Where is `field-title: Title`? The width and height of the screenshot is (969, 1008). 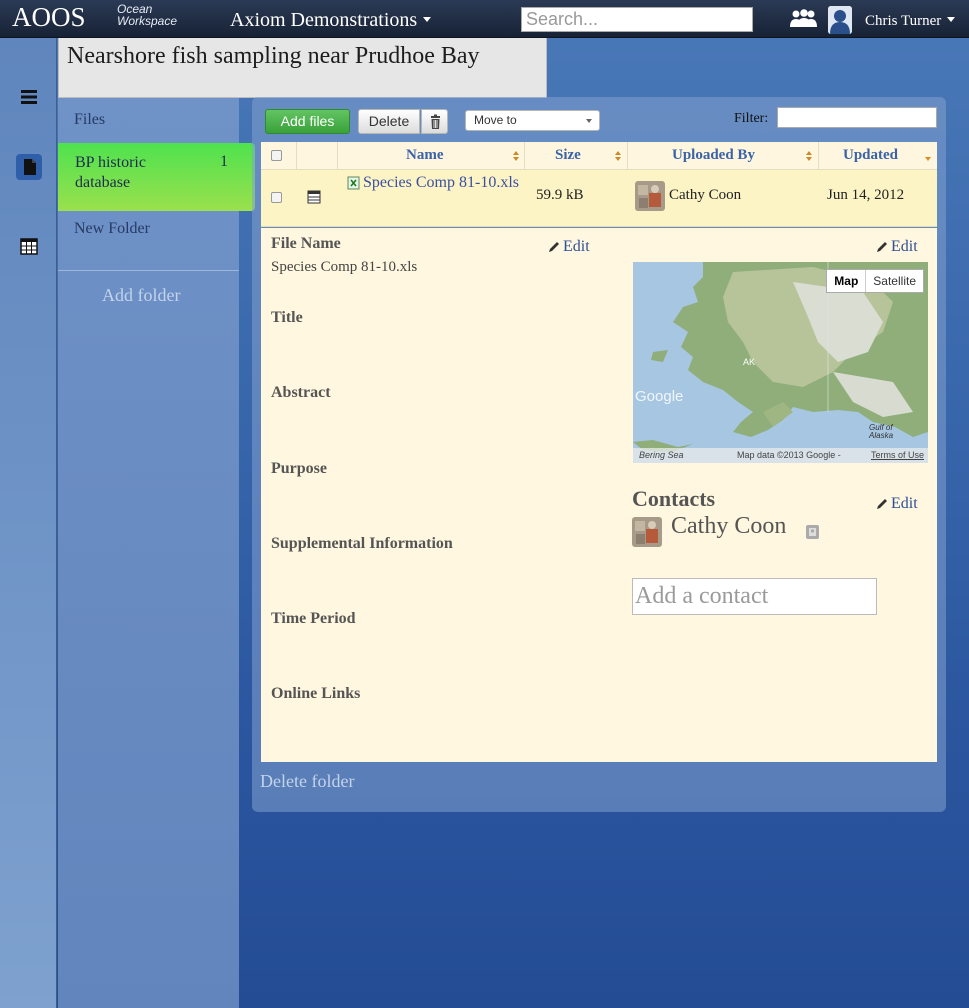
field-title: Title is located at coordinates (287, 317).